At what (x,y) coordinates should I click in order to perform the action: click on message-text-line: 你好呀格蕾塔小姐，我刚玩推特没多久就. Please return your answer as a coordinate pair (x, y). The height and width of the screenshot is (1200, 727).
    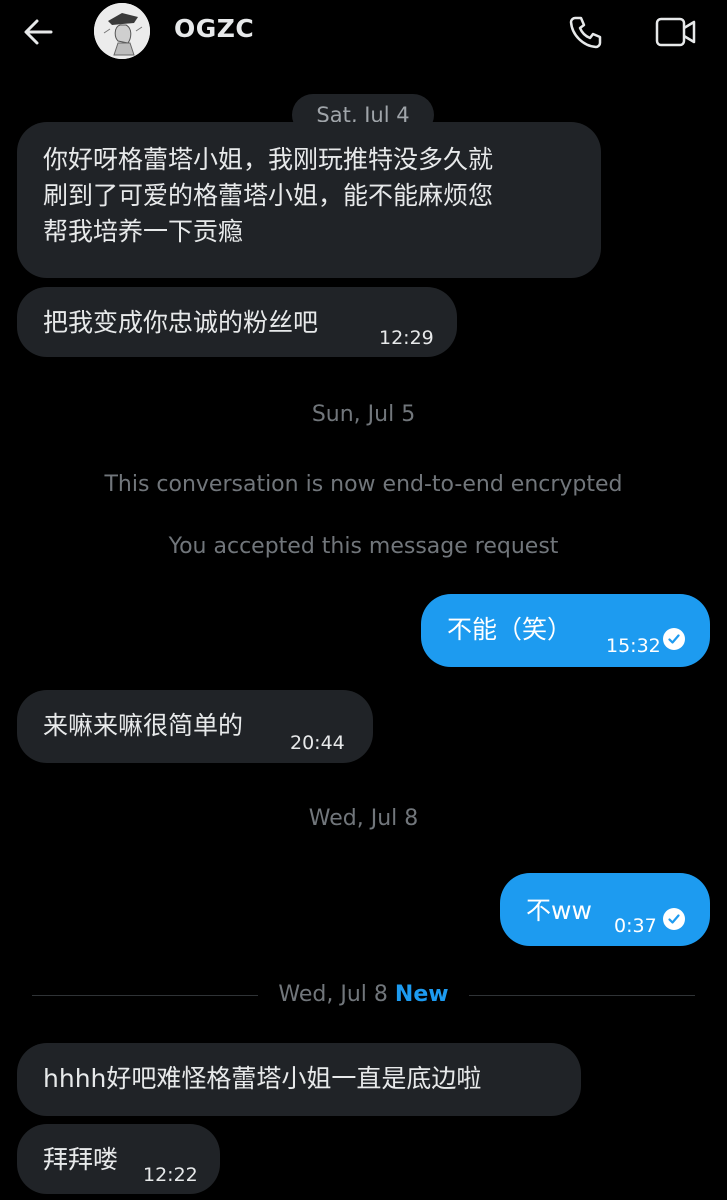
    Looking at the image, I should click on (268, 159).